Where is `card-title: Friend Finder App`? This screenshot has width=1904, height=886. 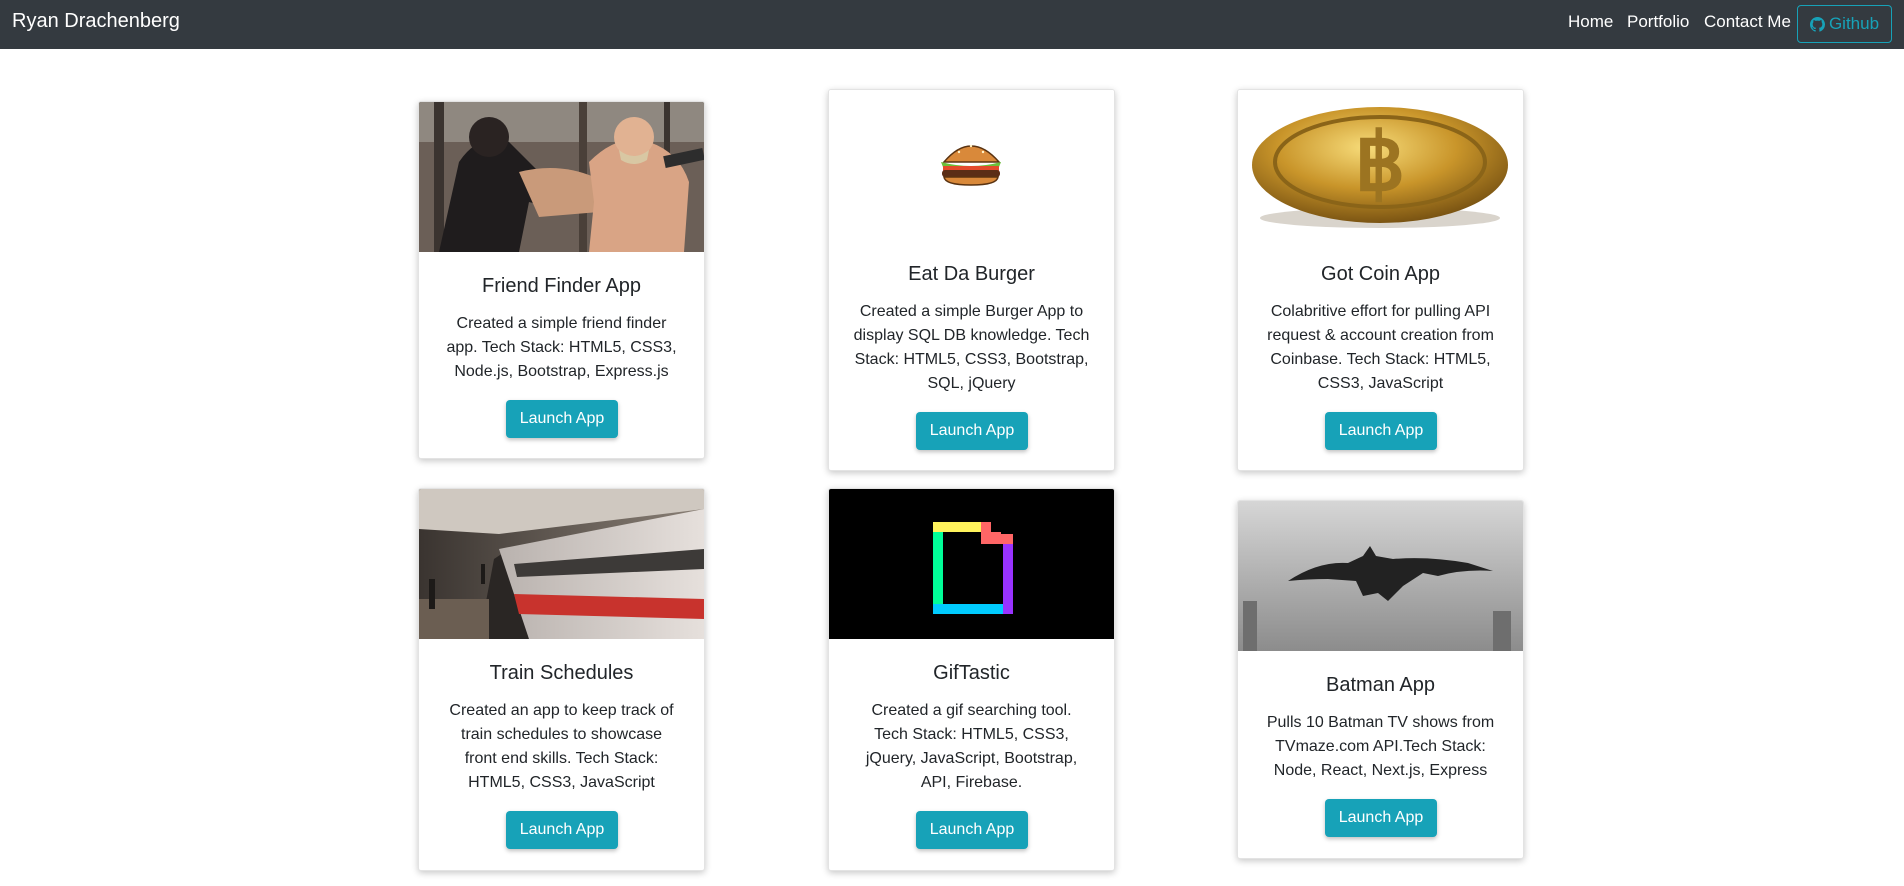 card-title: Friend Finder App is located at coordinates (561, 286).